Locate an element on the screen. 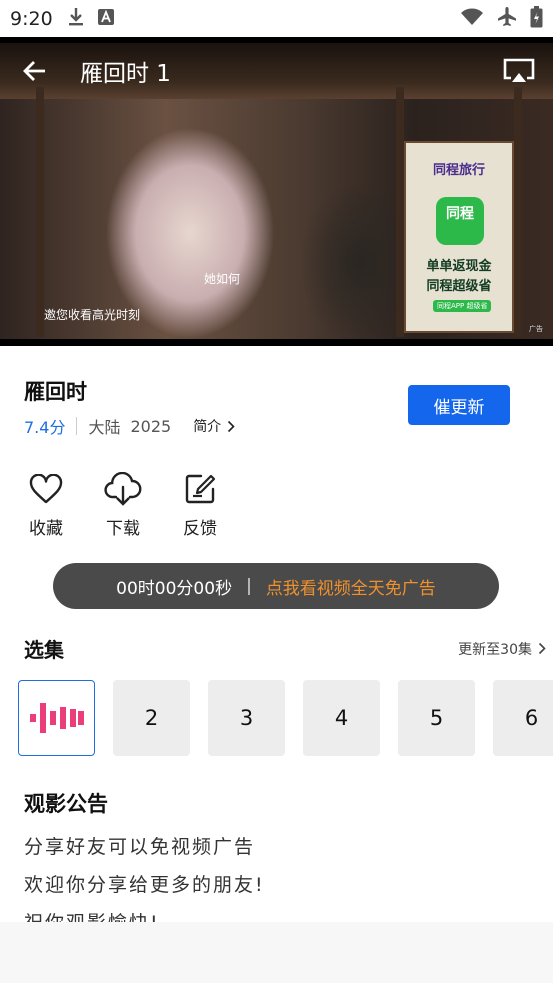 This screenshot has width=553, height=983. ad-line-2: 同程超级省 is located at coordinates (459, 286).